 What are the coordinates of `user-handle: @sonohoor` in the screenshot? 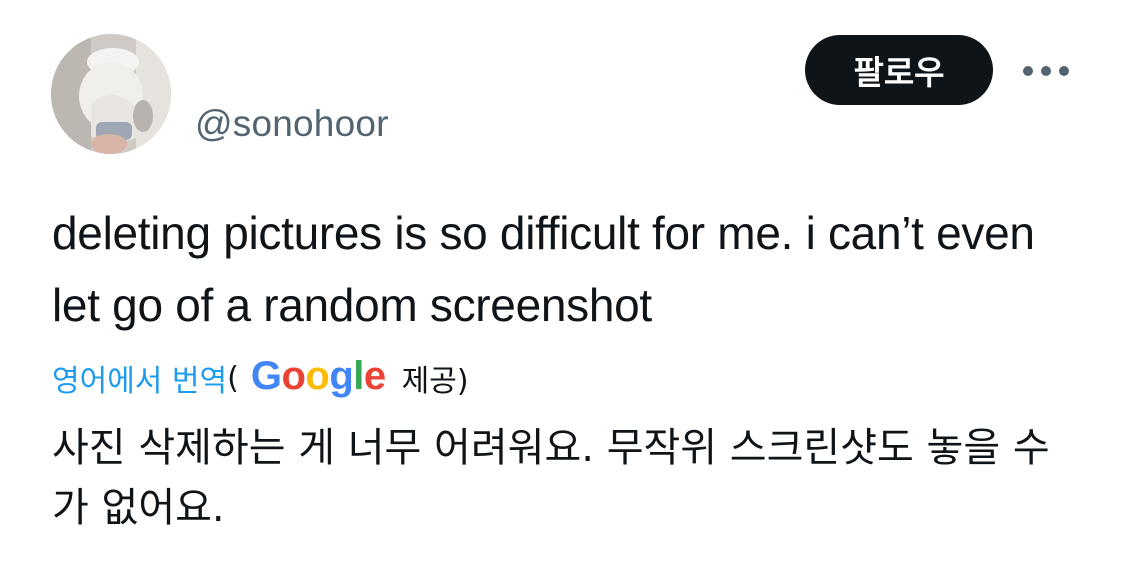 It's located at (292, 124).